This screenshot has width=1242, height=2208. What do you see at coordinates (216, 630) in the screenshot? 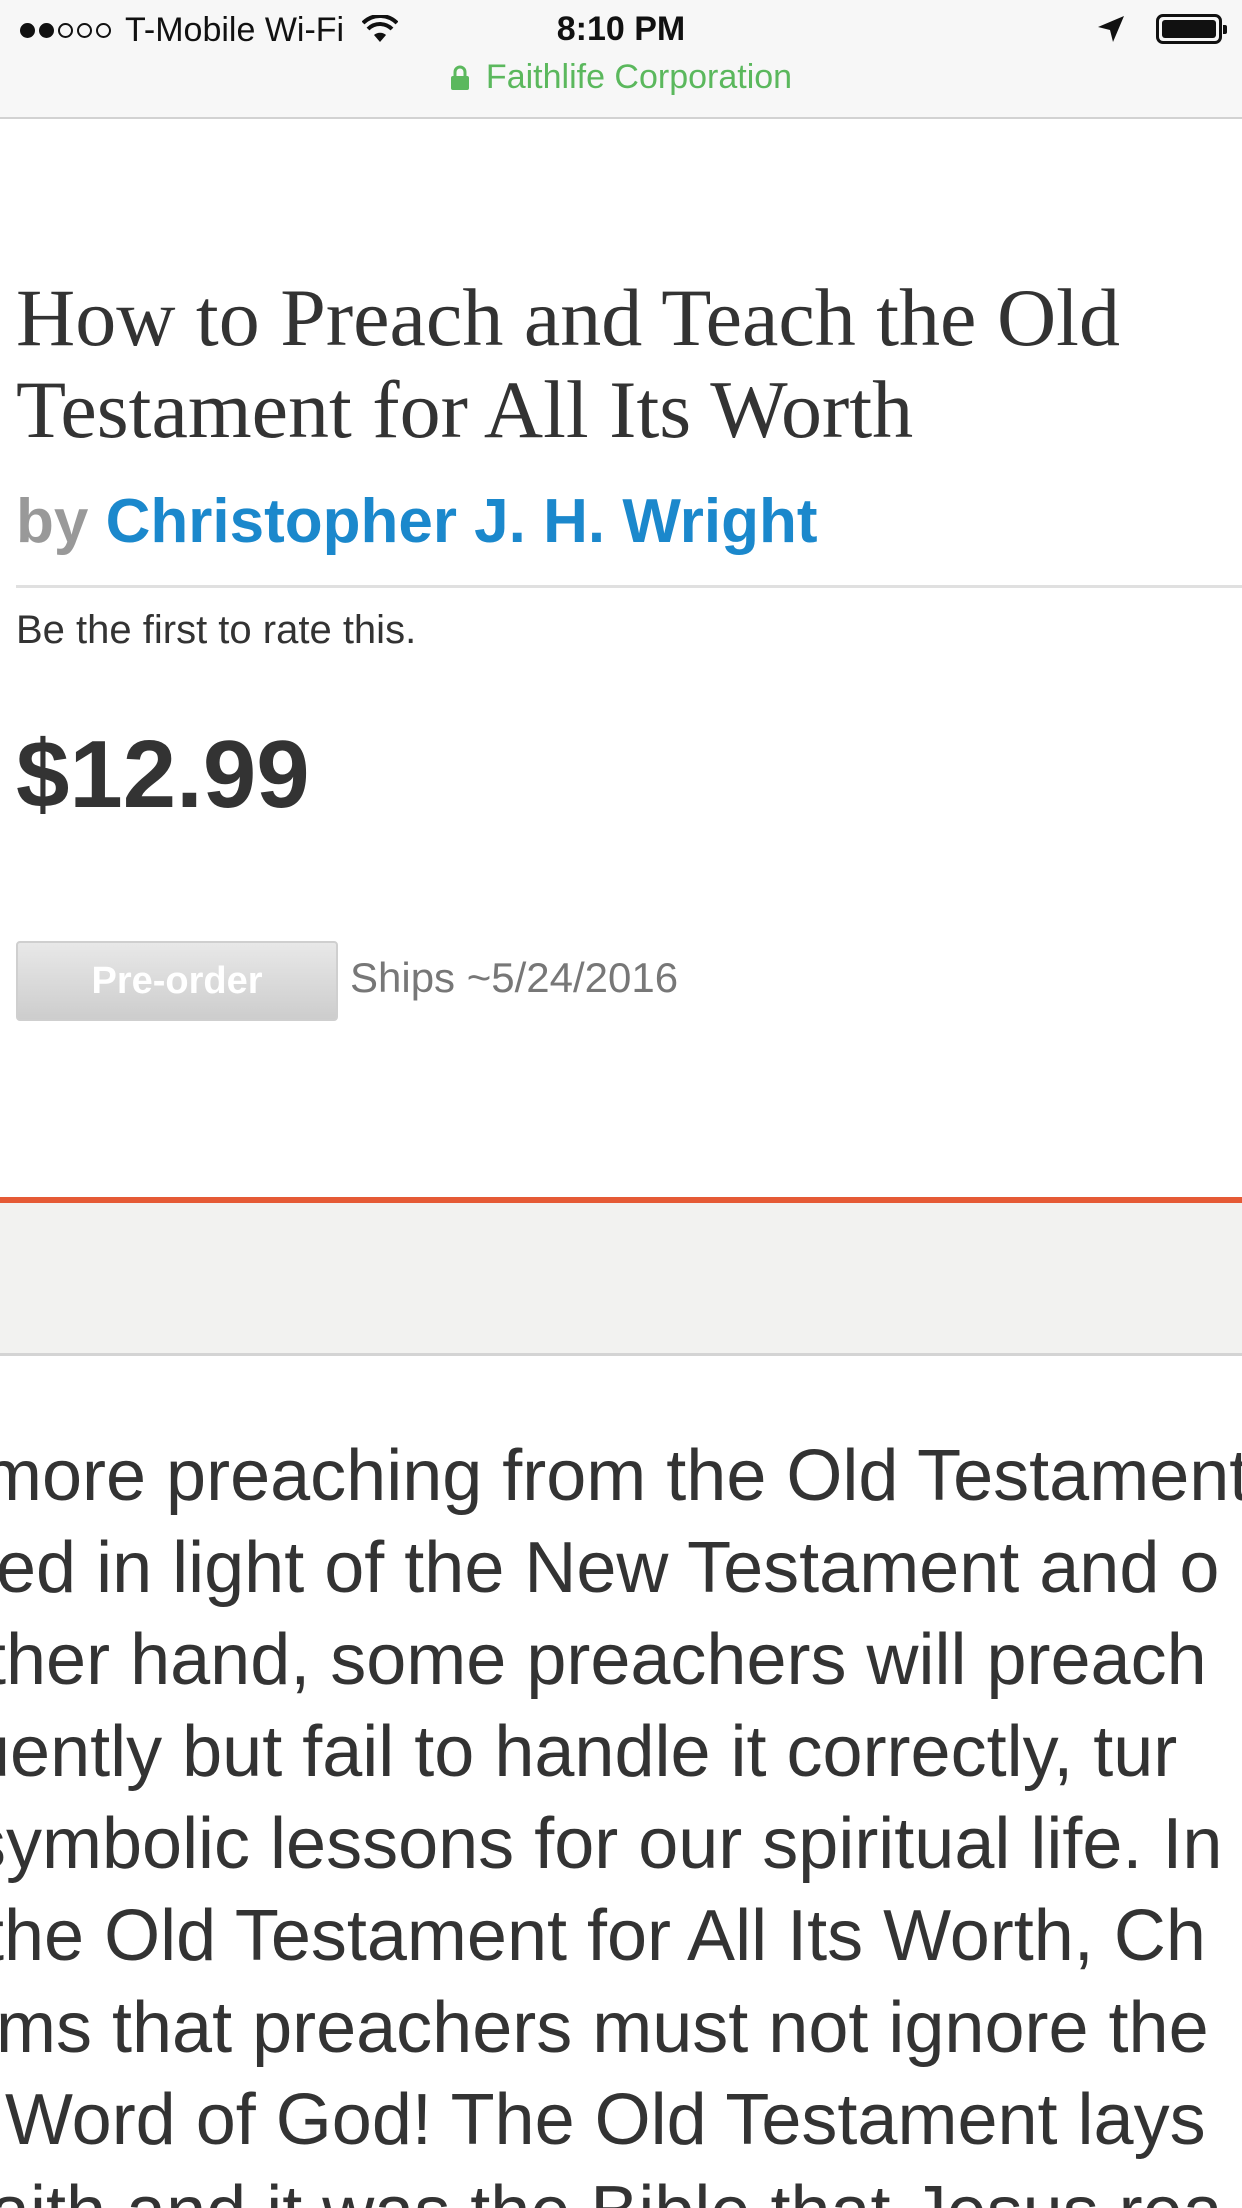
I see `rating-prompt: Be the first to rate this.` at bounding box center [216, 630].